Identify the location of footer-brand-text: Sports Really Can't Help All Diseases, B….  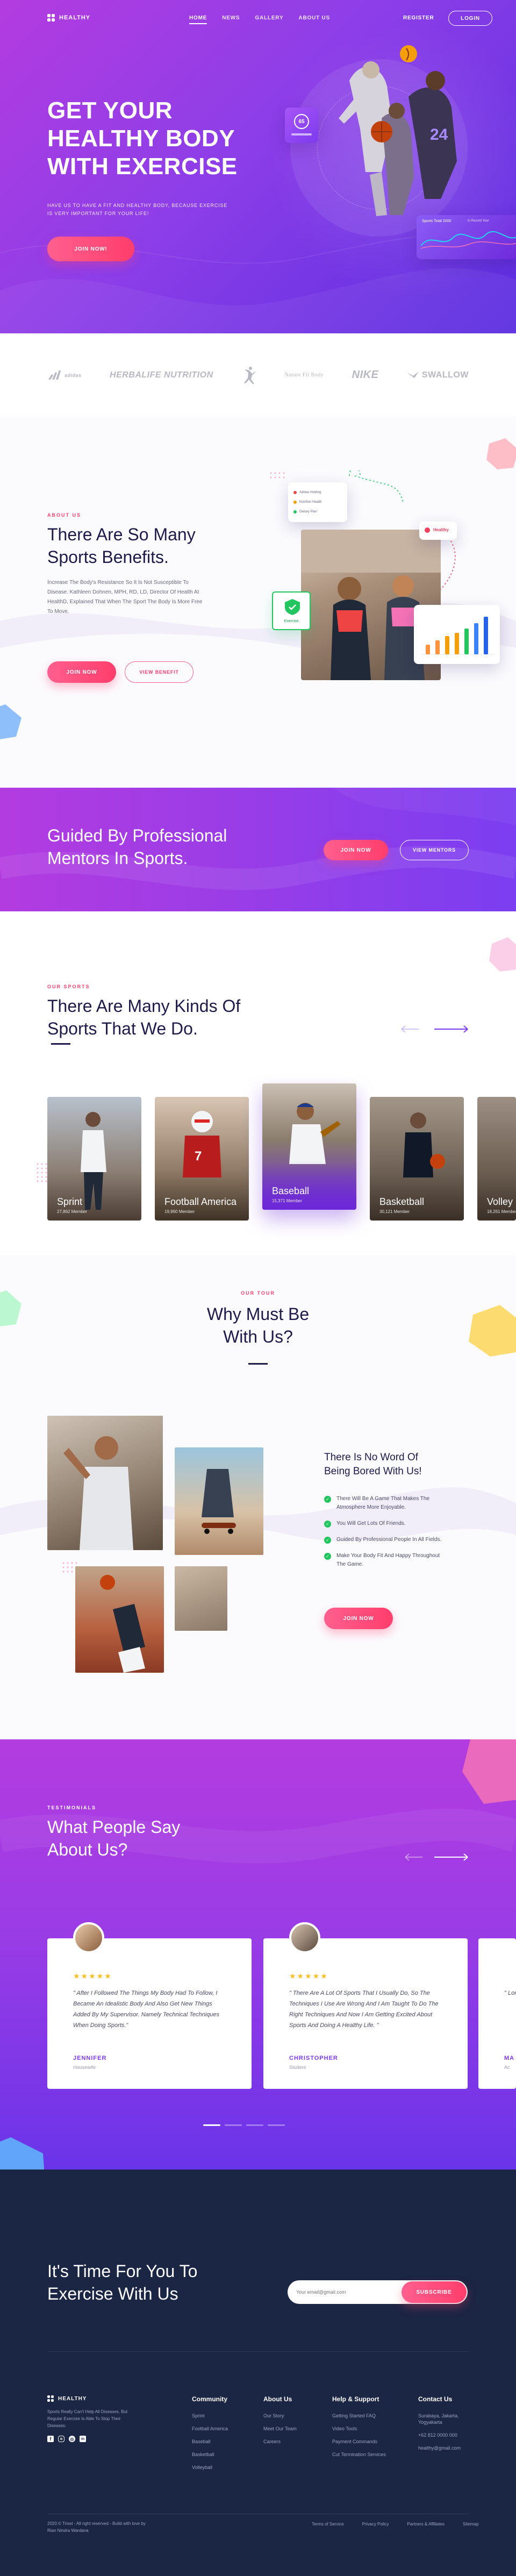
(87, 2418).